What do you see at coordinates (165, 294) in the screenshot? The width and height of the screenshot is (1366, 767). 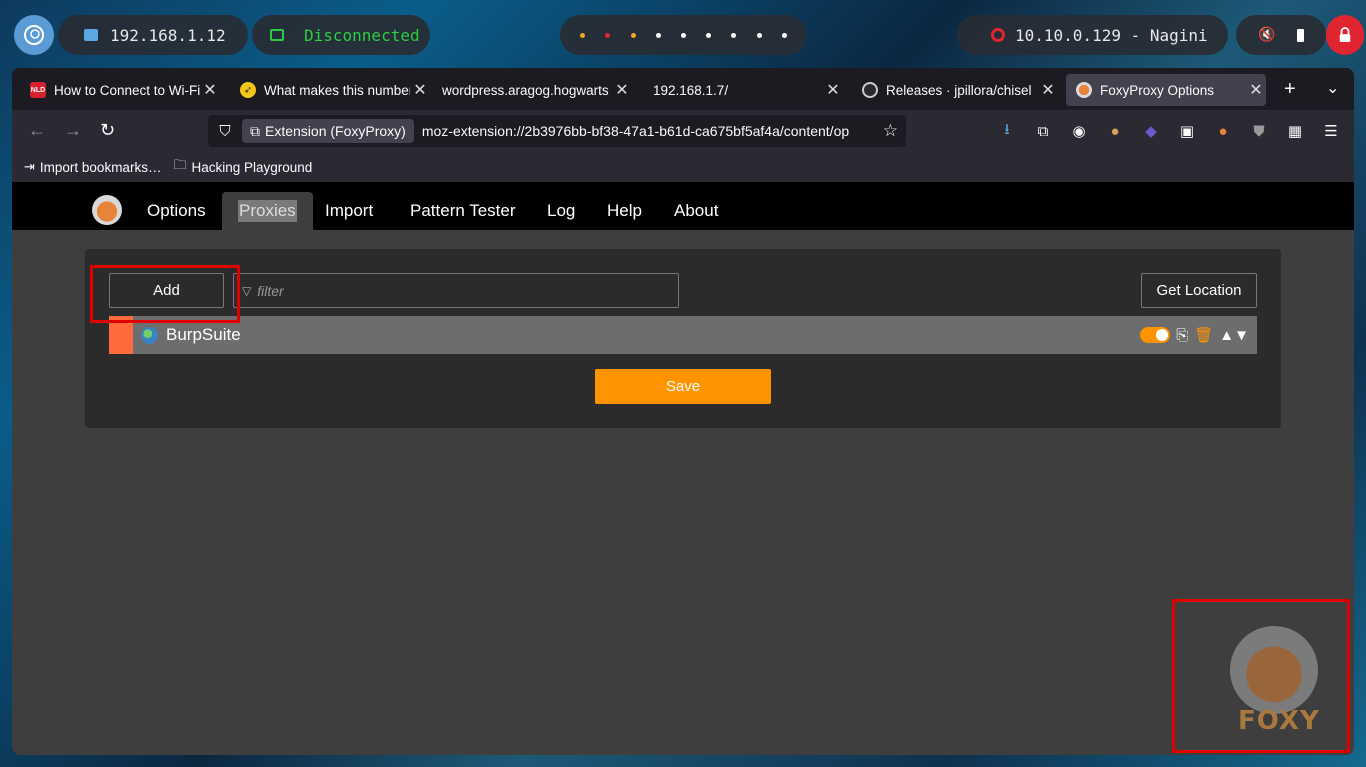 I see `annotation-highlight-add` at bounding box center [165, 294].